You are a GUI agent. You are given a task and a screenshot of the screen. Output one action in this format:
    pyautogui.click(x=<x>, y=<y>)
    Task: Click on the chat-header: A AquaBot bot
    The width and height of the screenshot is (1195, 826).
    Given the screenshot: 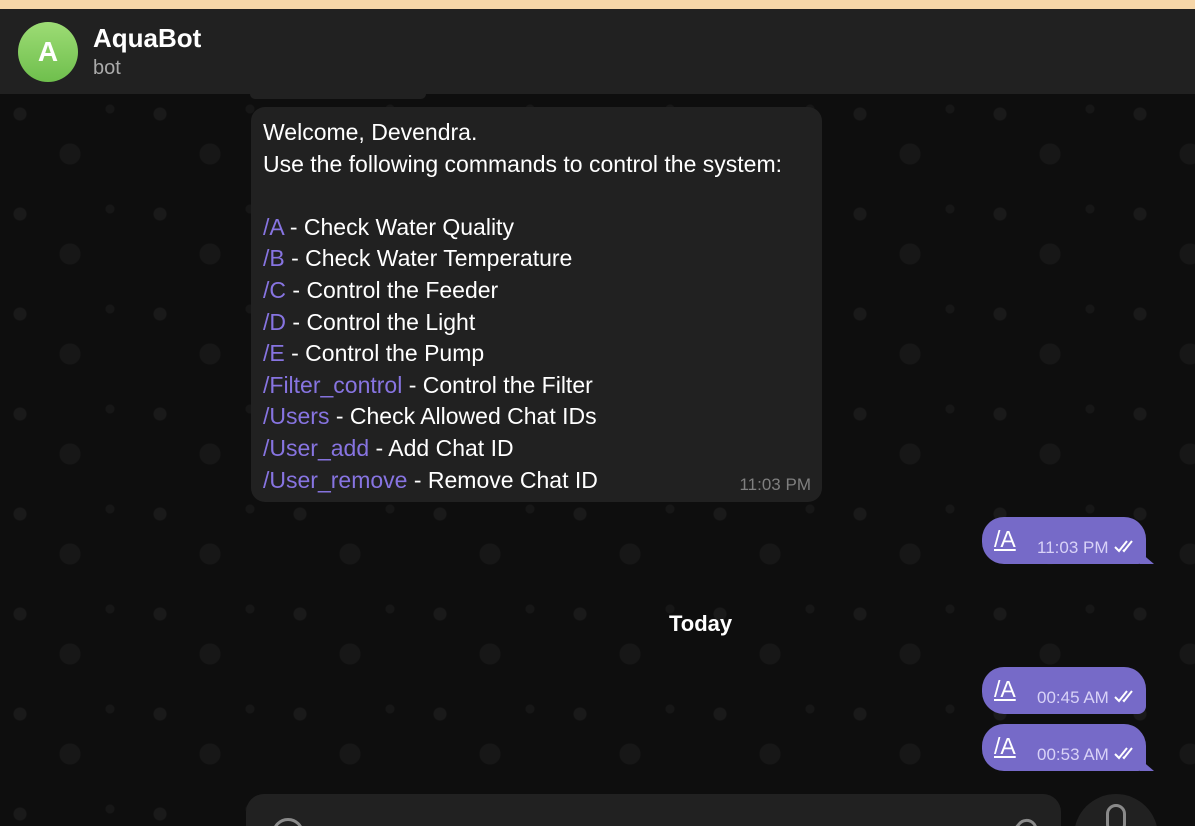 What is the action you would take?
    pyautogui.click(x=597, y=51)
    